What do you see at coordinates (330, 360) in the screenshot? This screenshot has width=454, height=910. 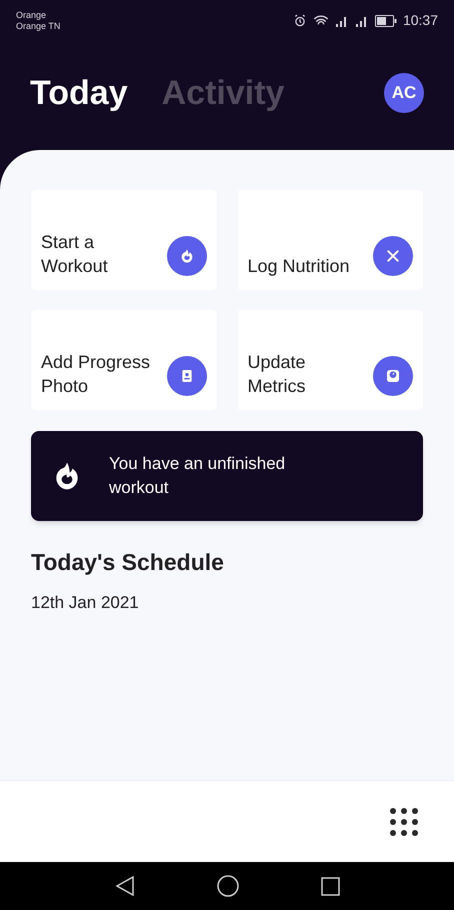 I see `action-card: Update Metrics` at bounding box center [330, 360].